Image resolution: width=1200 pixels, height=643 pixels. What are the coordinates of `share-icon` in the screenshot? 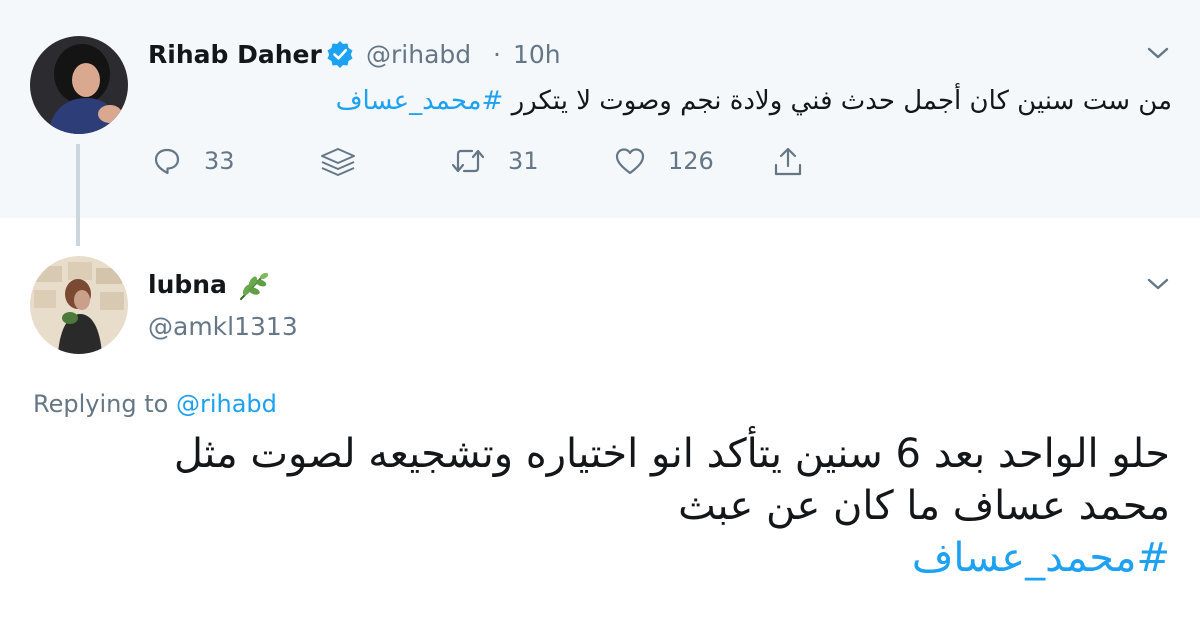 It's located at (788, 161).